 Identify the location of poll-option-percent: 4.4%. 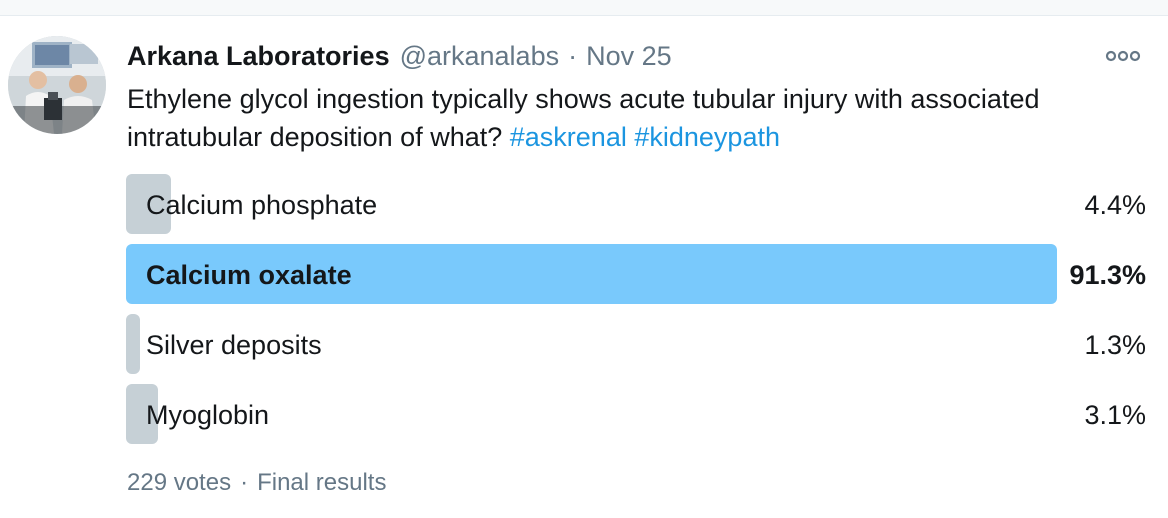
(1115, 205).